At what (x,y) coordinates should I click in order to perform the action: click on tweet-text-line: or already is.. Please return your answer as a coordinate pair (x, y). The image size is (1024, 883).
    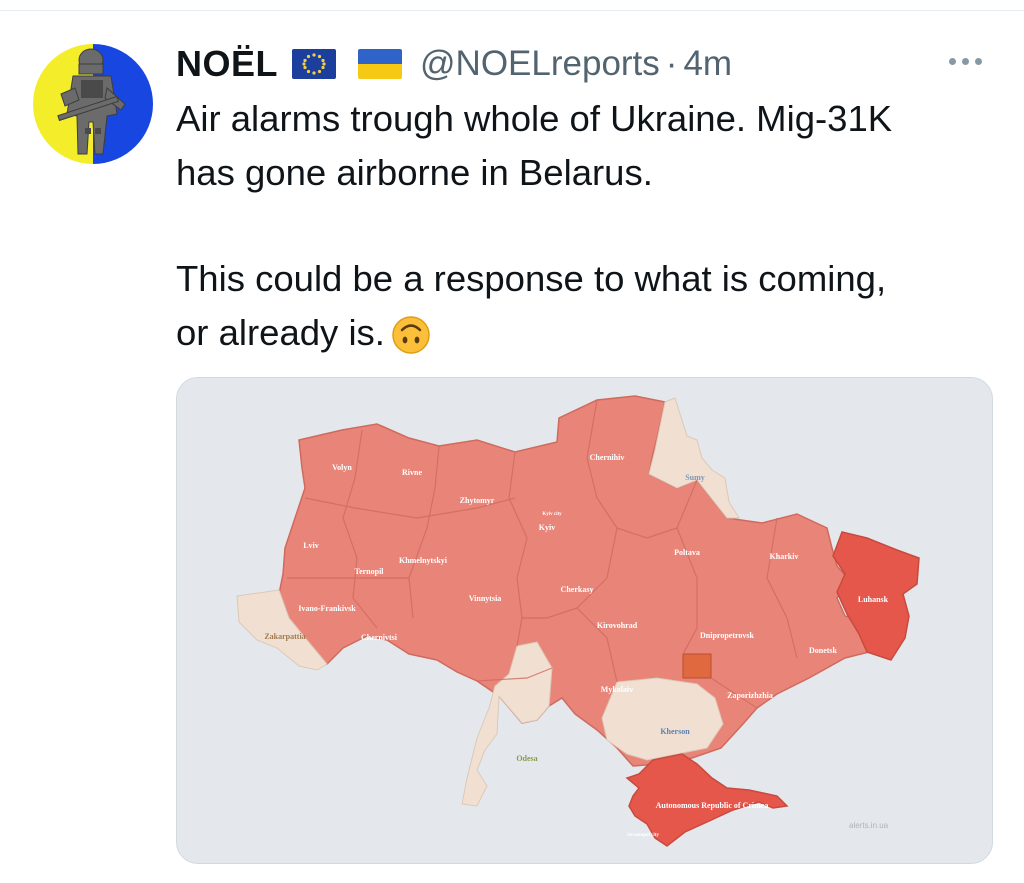
    Looking at the image, I should click on (280, 332).